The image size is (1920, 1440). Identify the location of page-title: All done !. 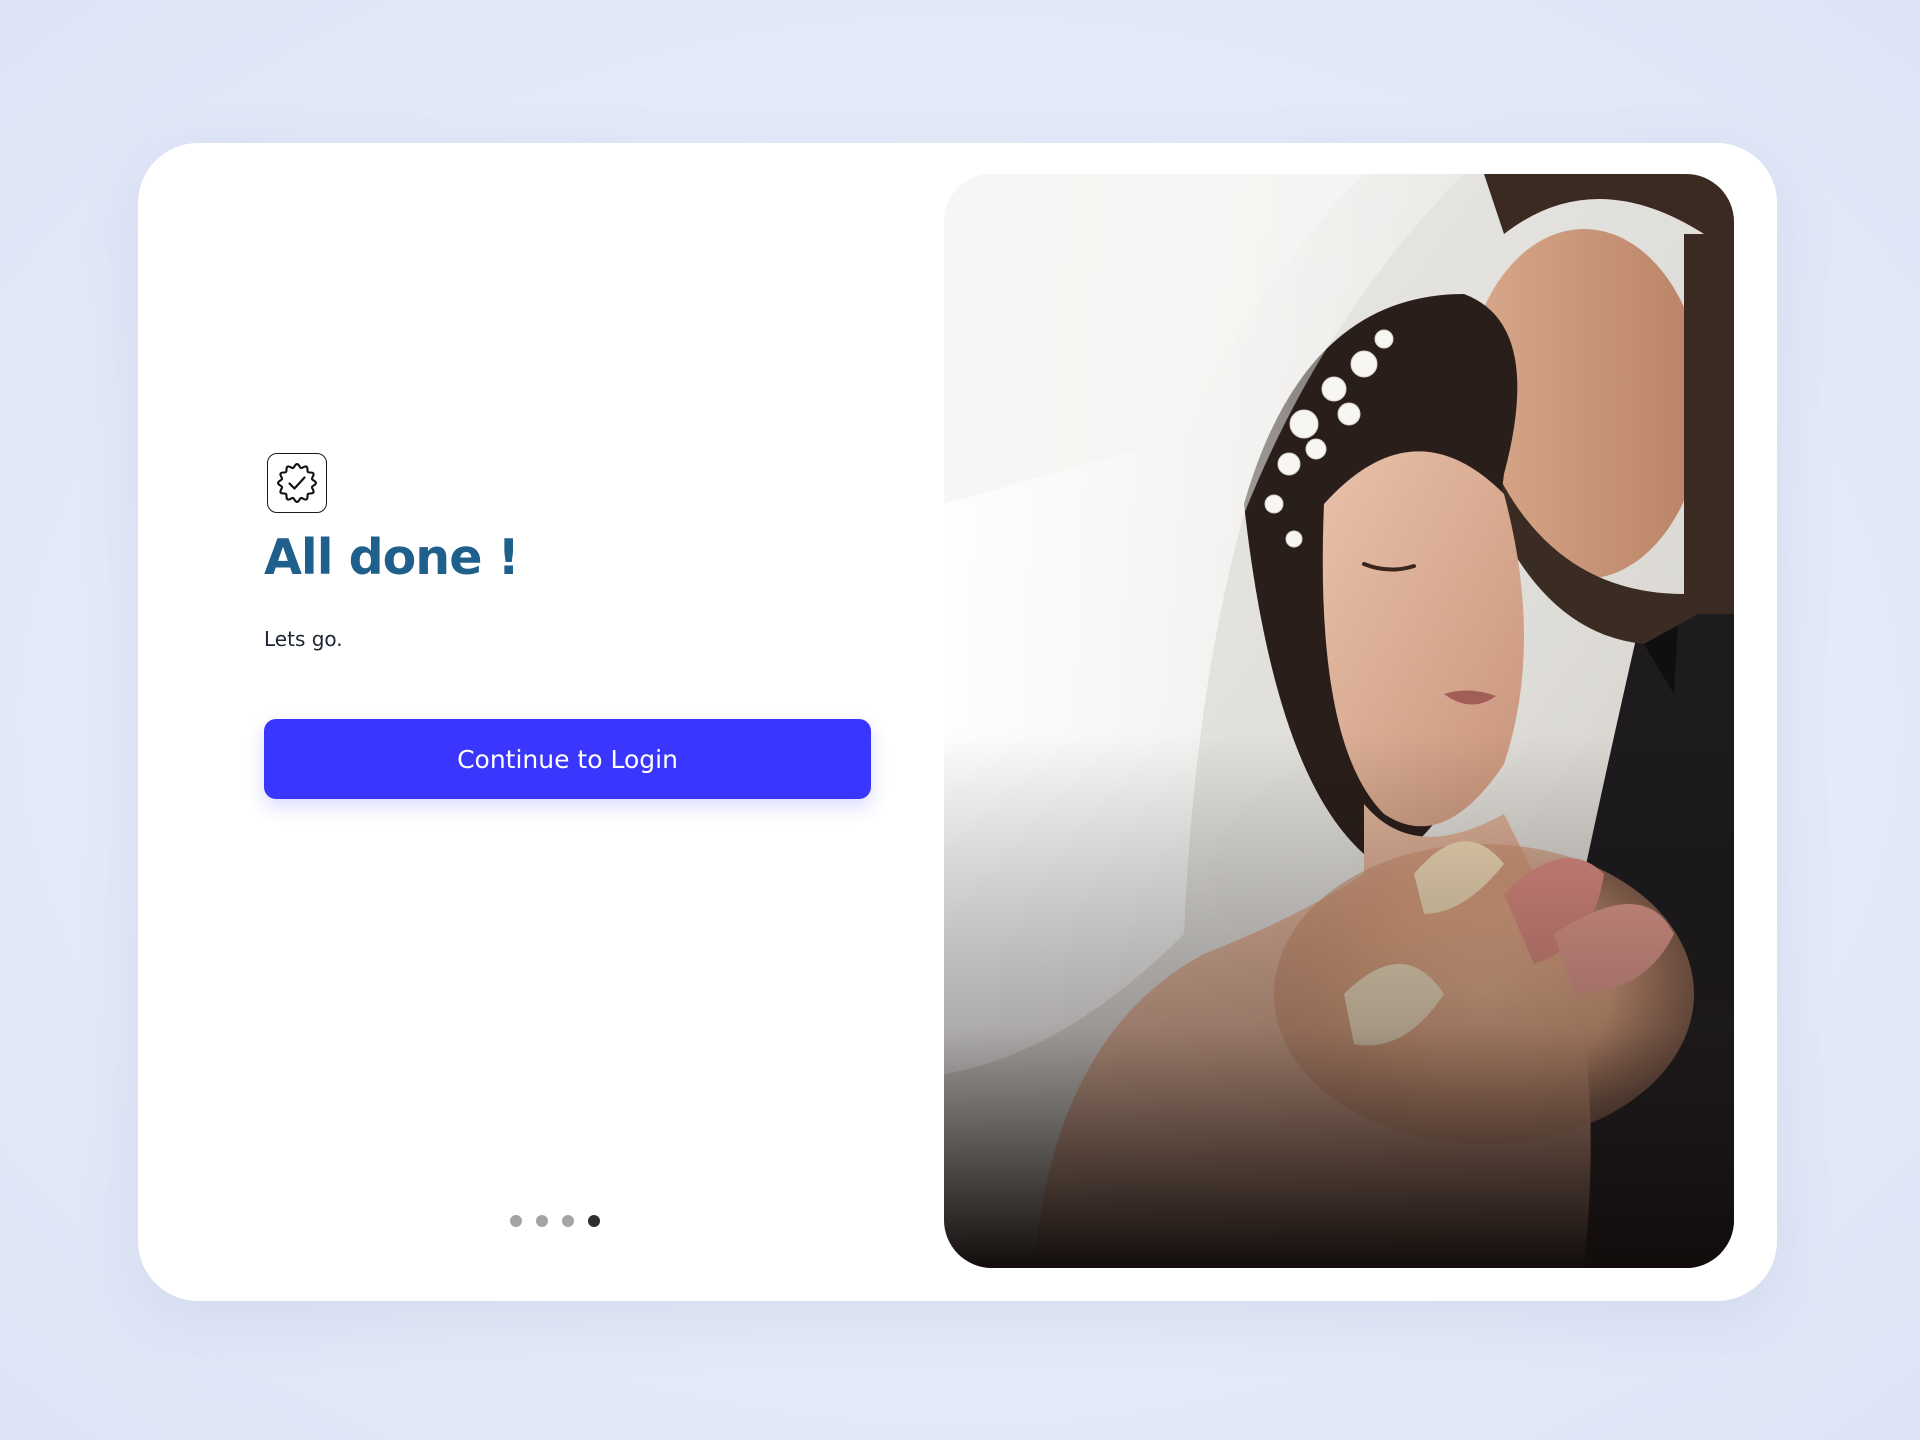
(392, 557).